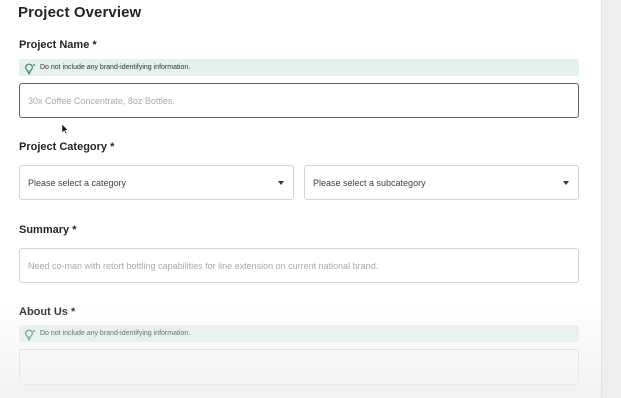 This screenshot has height=398, width=621. What do you see at coordinates (67, 147) in the screenshot?
I see `project-category-label: Project Category *` at bounding box center [67, 147].